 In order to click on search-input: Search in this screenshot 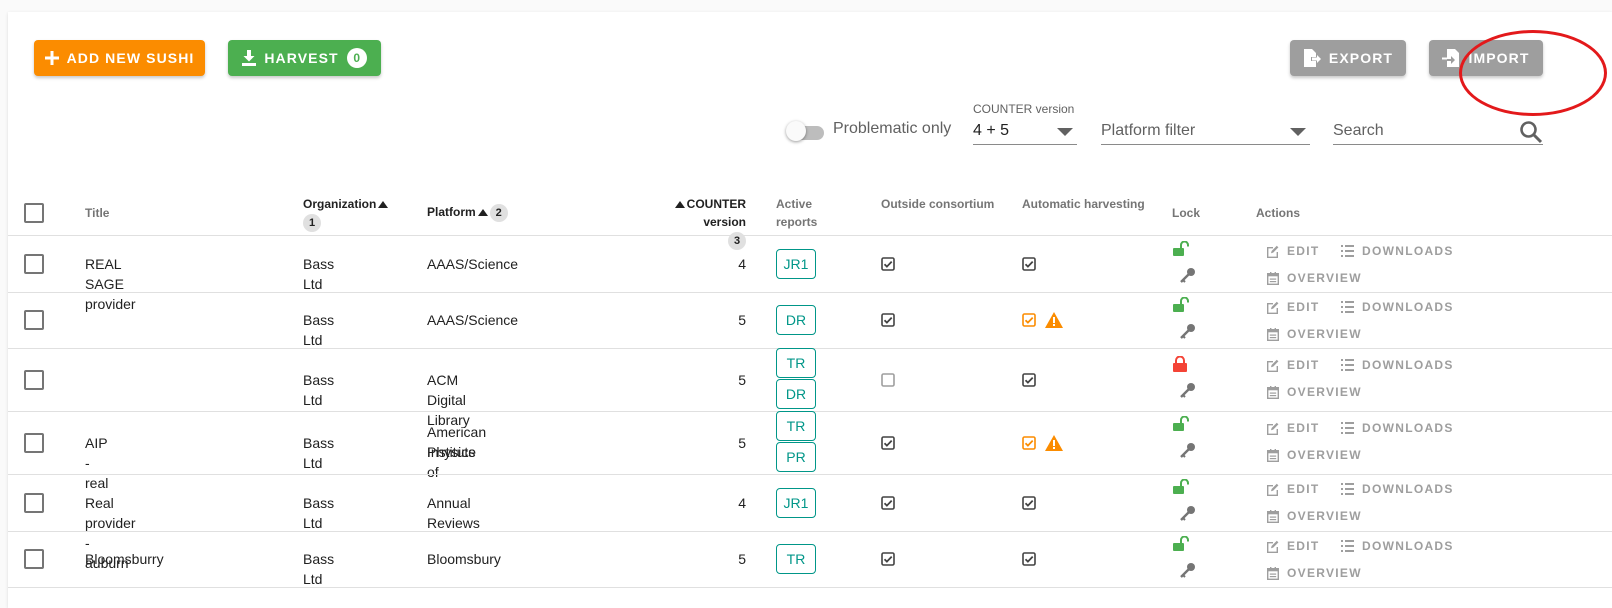, I will do `click(1438, 123)`.